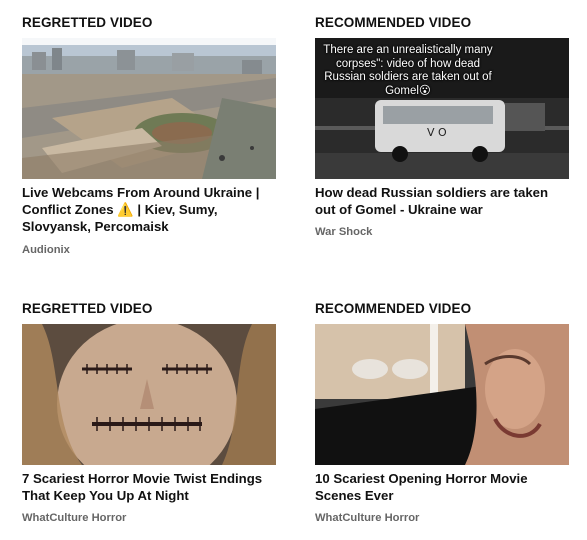 This screenshot has width=587, height=540. I want to click on channel-name: Audionix, so click(150, 250).